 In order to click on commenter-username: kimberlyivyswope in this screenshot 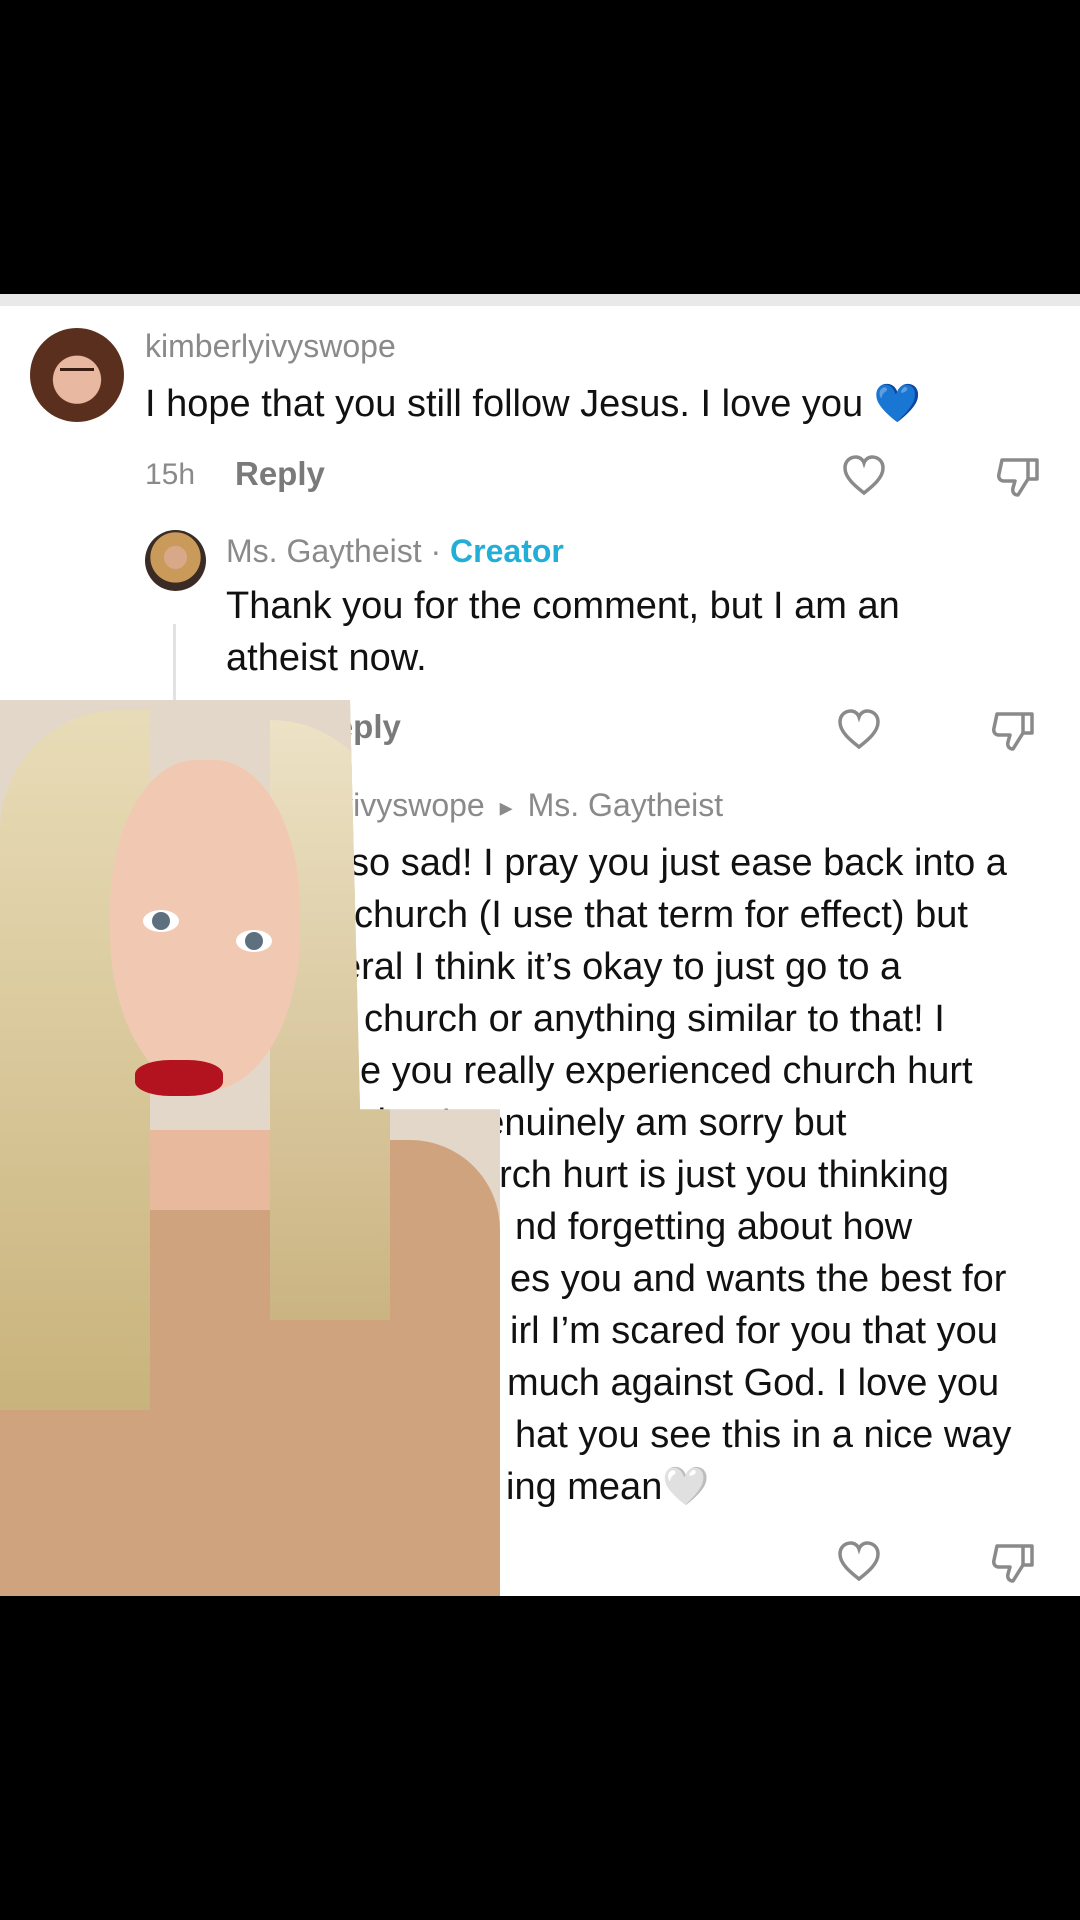, I will do `click(270, 346)`.